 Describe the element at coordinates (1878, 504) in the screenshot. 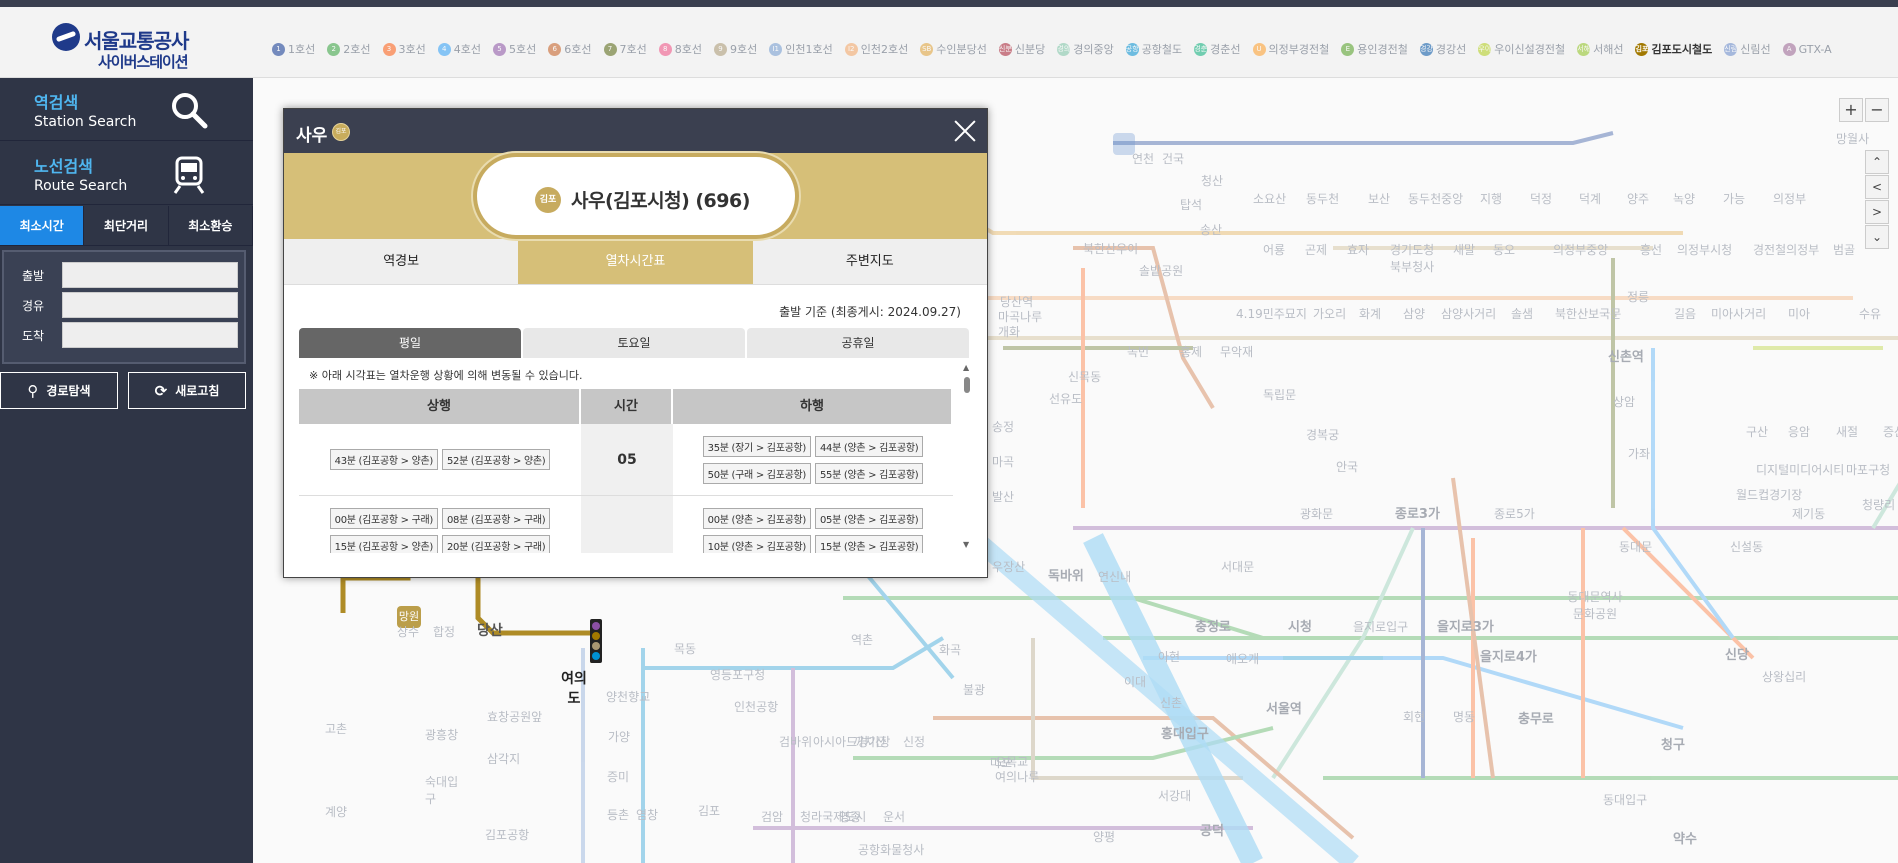

I see `map-label: 청량리` at that location.